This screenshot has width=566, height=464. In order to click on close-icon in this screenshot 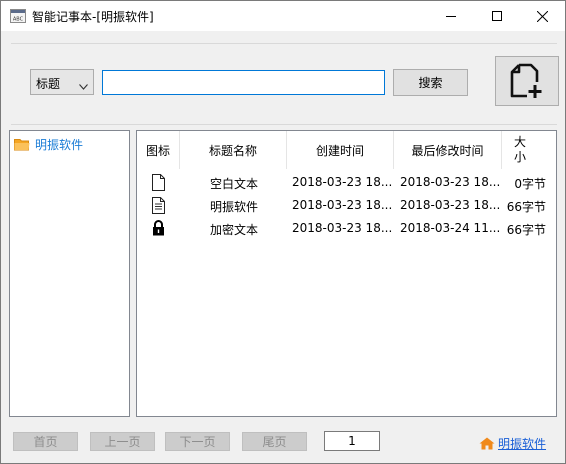, I will do `click(542, 16)`.